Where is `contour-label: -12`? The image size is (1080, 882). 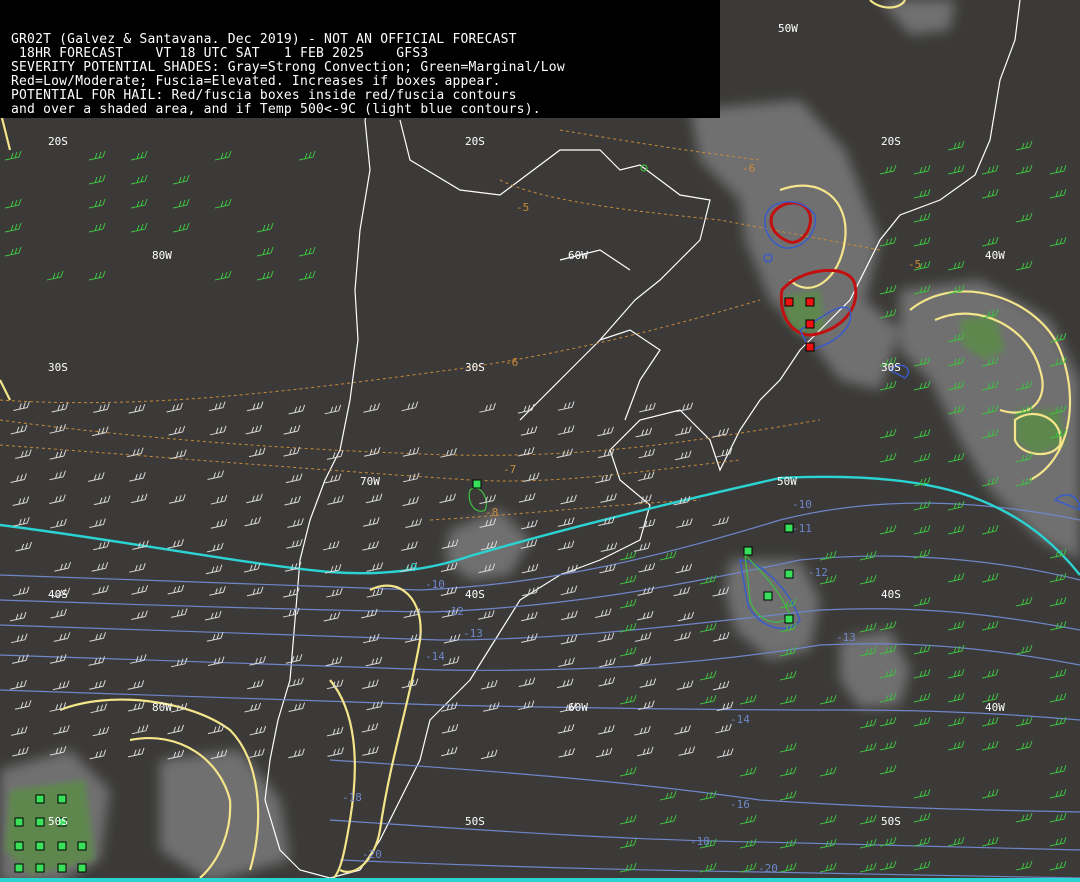
contour-label: -12 is located at coordinates (818, 572).